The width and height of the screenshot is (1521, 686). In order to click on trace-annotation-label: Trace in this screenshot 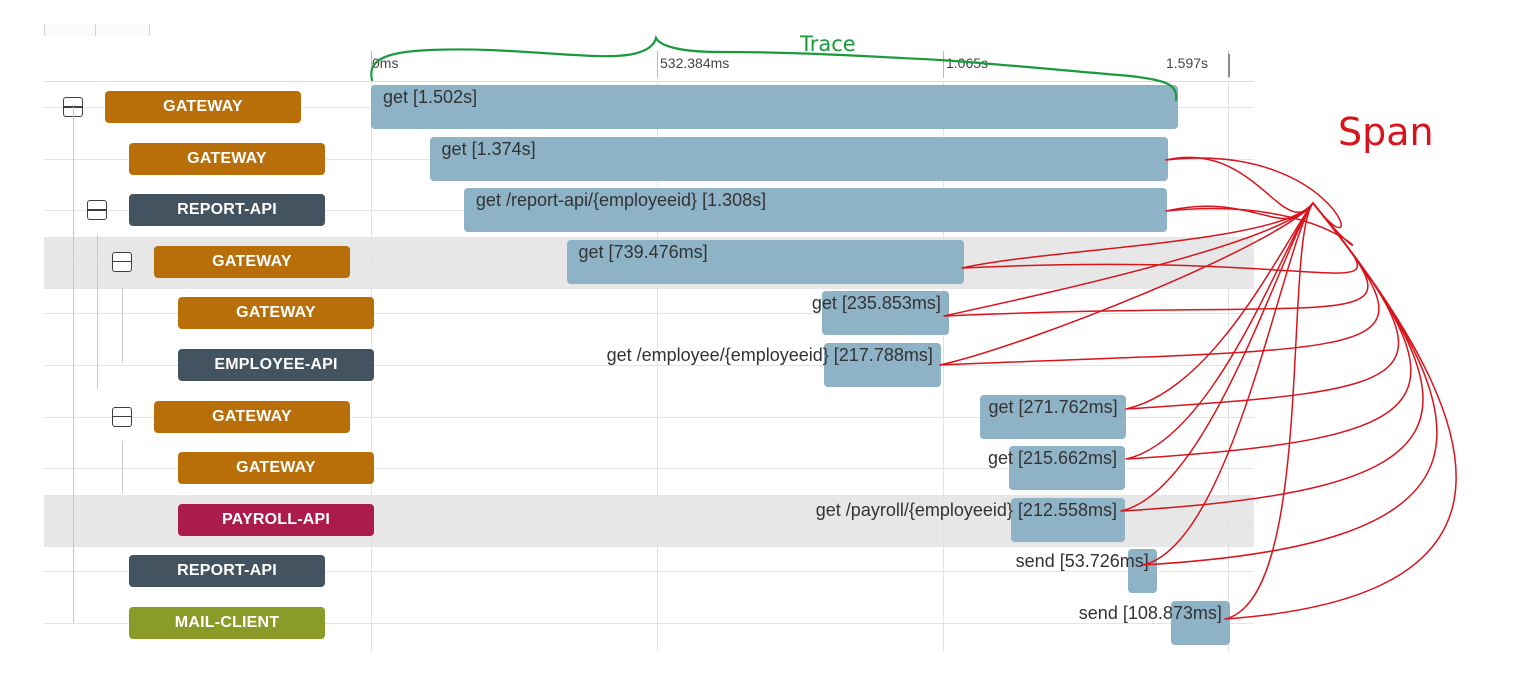, I will do `click(828, 44)`.